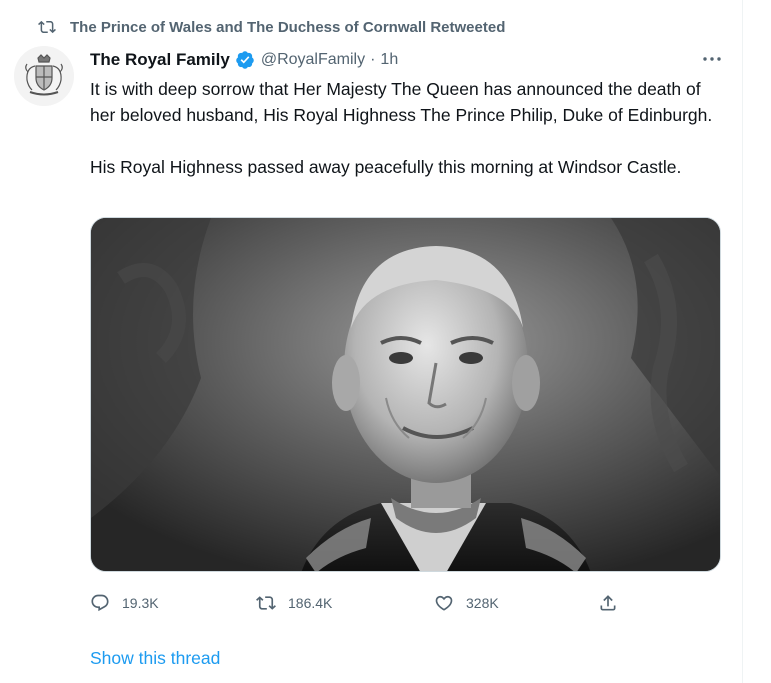  Describe the element at coordinates (140, 603) in the screenshot. I see `reply-count: 19.3K` at that location.